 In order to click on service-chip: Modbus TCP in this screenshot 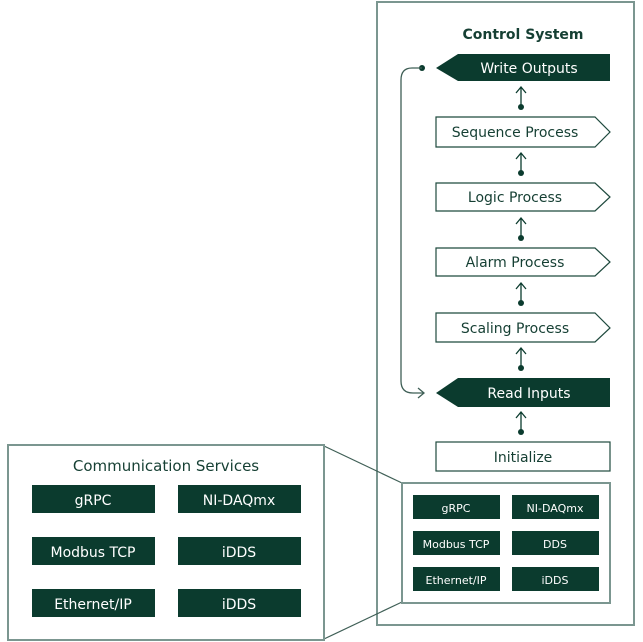, I will do `click(93, 551)`.